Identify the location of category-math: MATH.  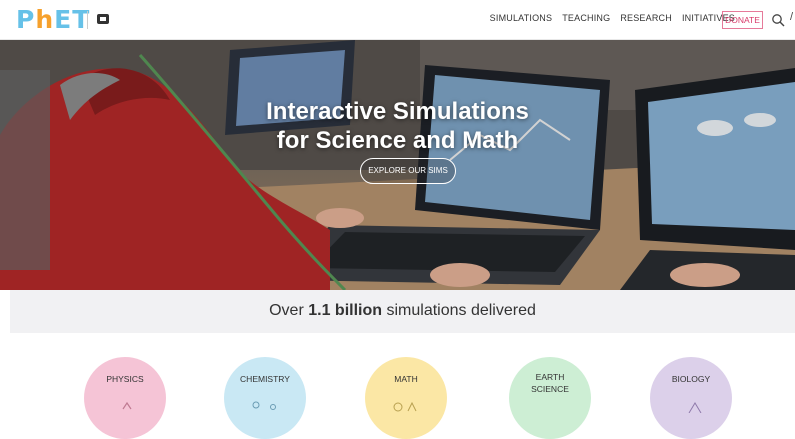
(406, 398).